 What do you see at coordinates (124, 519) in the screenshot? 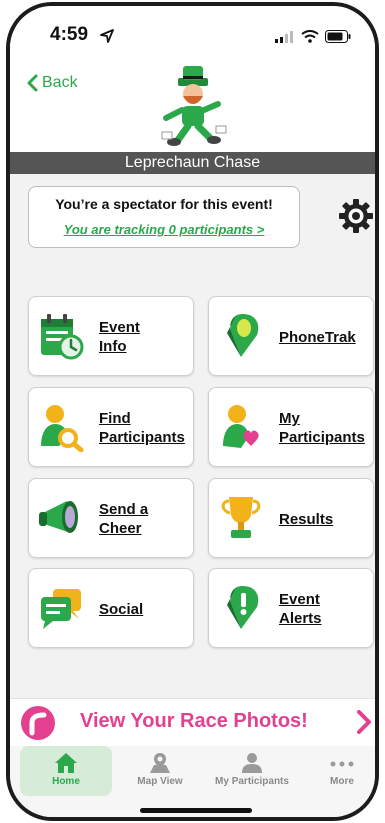
I see `tile-label: Send a Cheer` at bounding box center [124, 519].